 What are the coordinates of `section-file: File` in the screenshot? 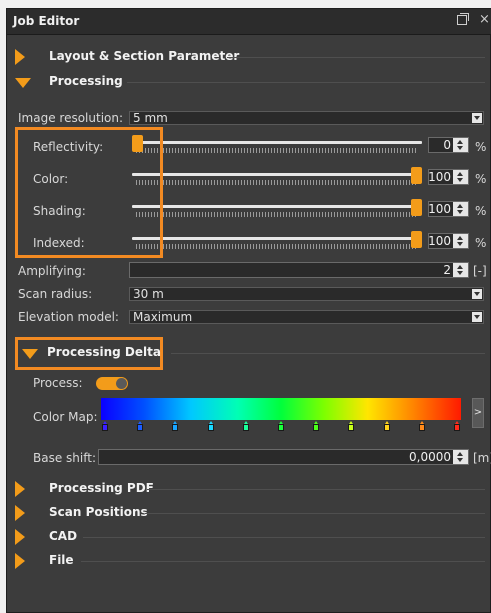 It's located at (250, 562).